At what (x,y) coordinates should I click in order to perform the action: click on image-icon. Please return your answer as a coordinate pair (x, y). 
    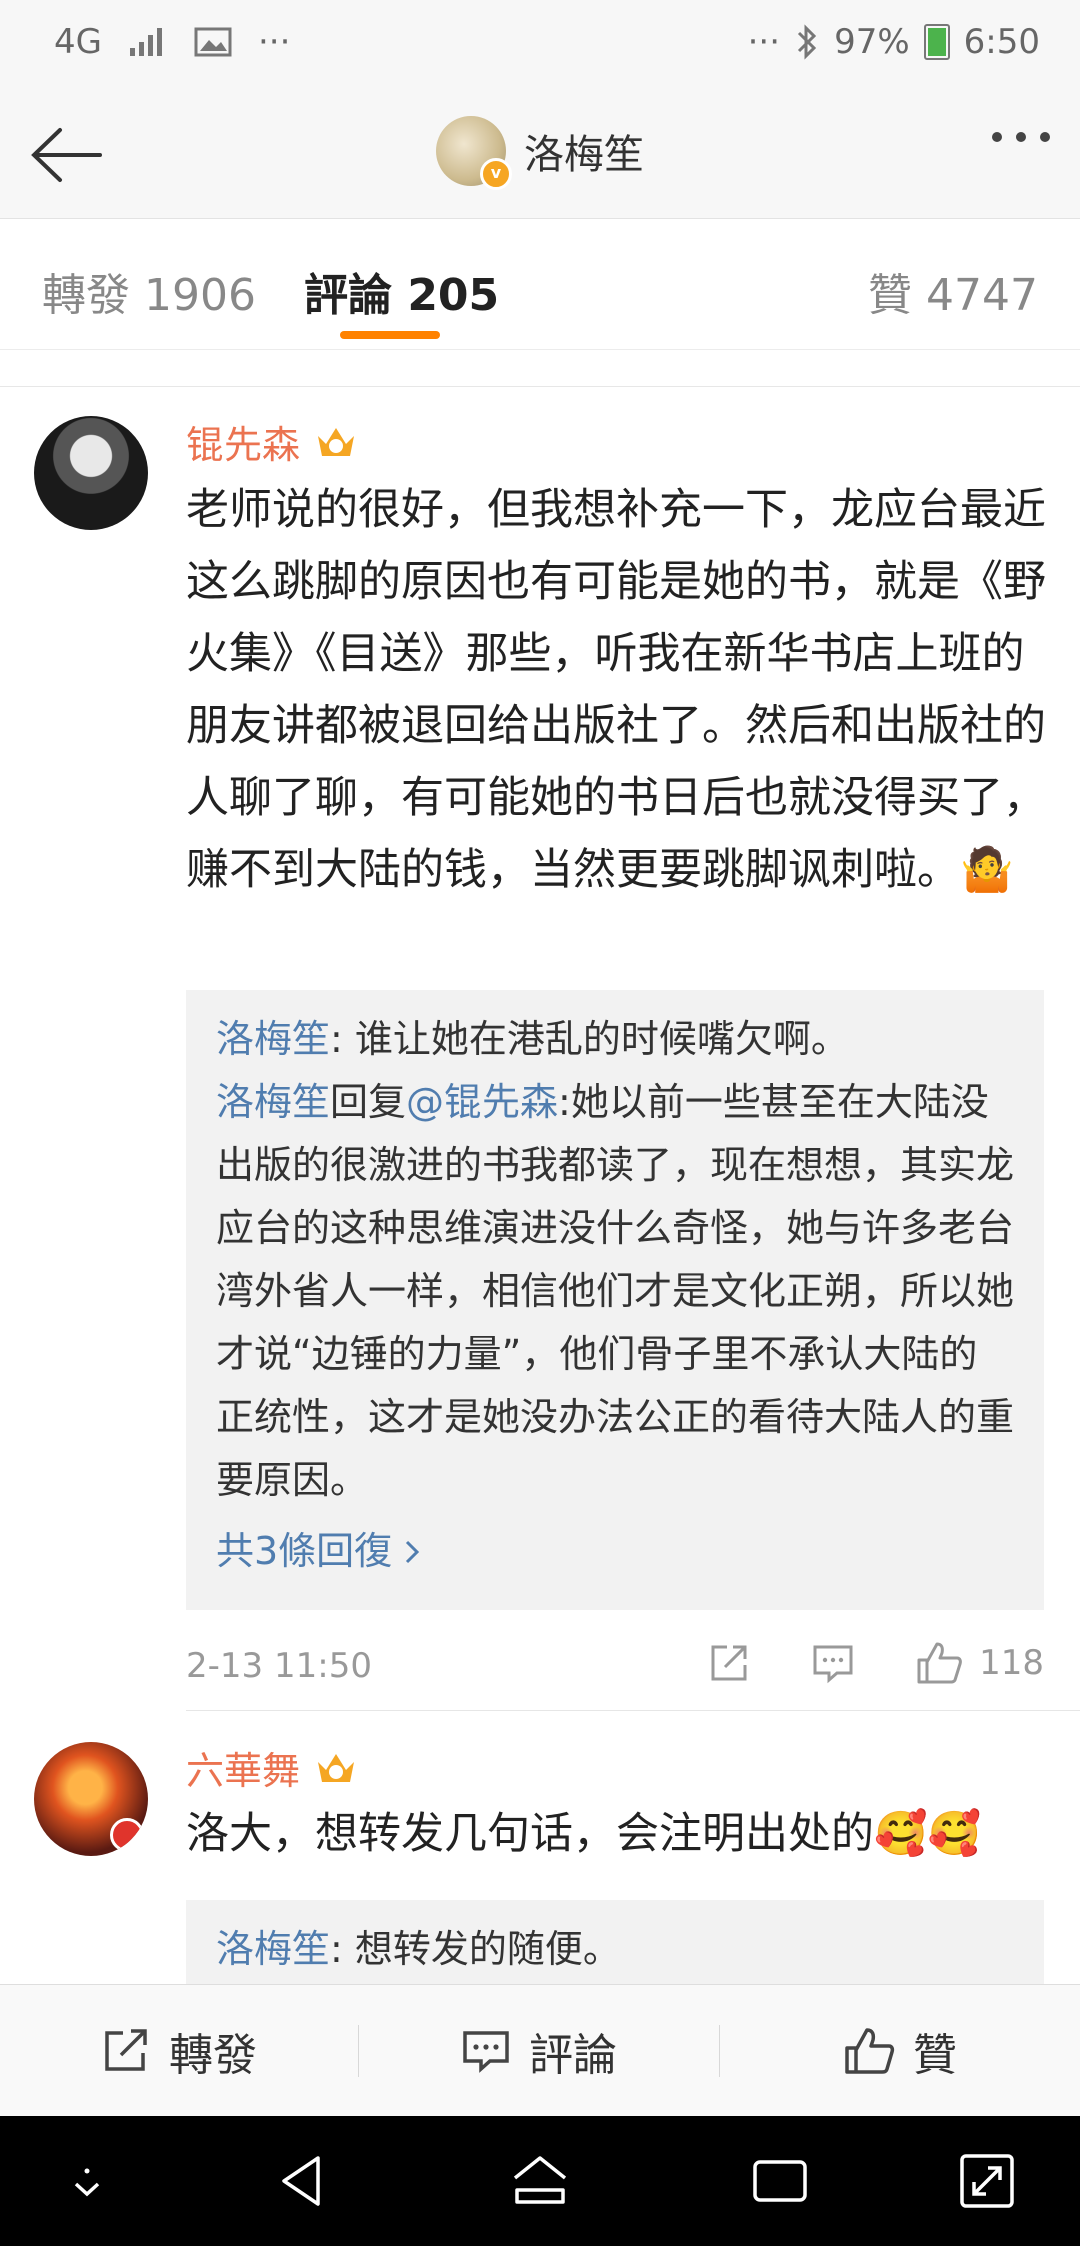
    Looking at the image, I should click on (213, 42).